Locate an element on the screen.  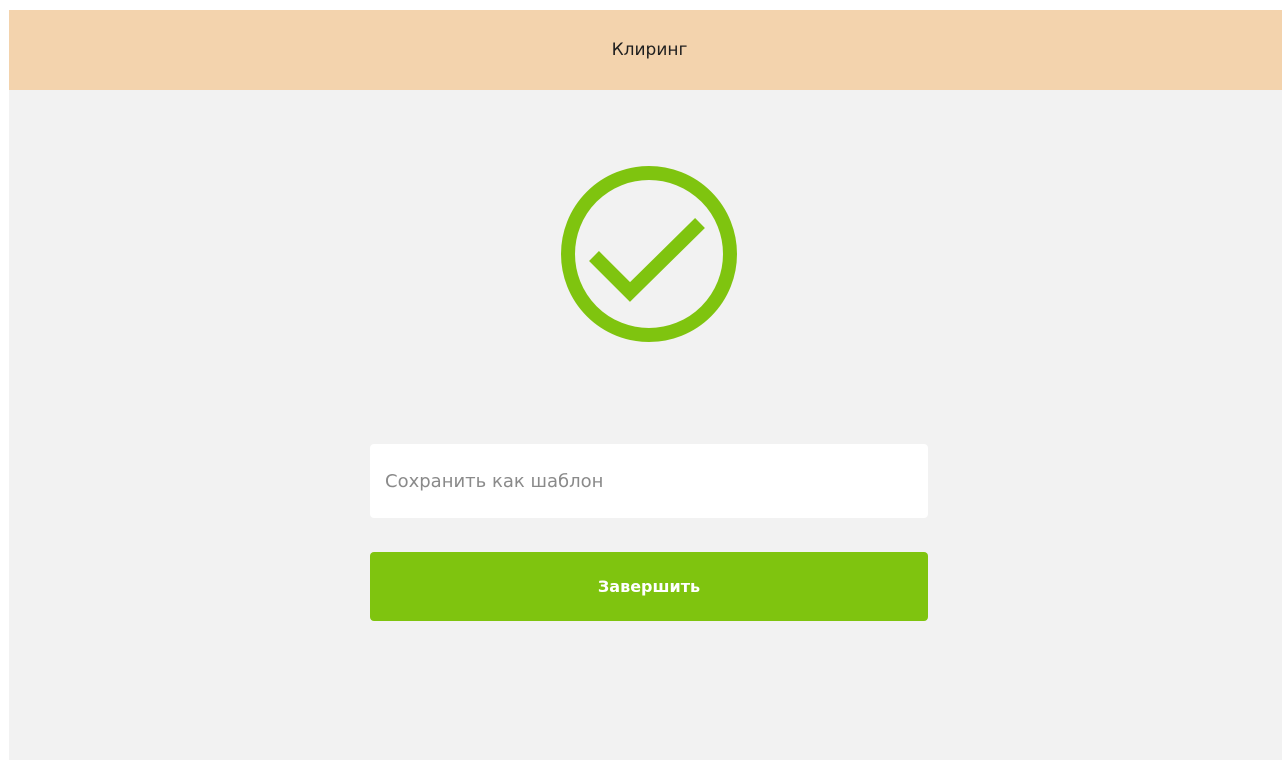
page-title: Клиринг is located at coordinates (649, 50).